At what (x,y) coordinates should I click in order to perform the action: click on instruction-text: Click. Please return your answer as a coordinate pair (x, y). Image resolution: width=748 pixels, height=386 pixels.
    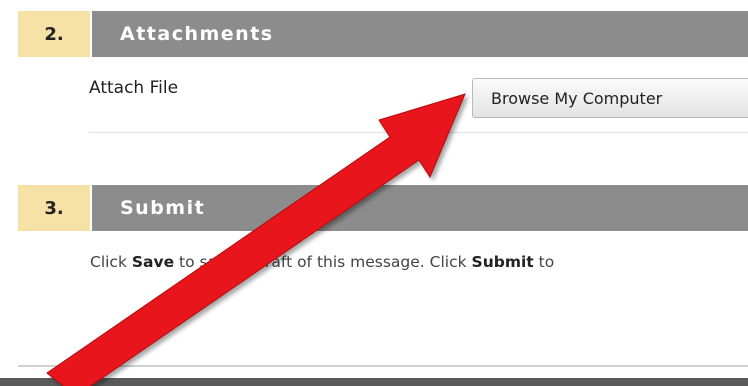
    Looking at the image, I should click on (111, 262).